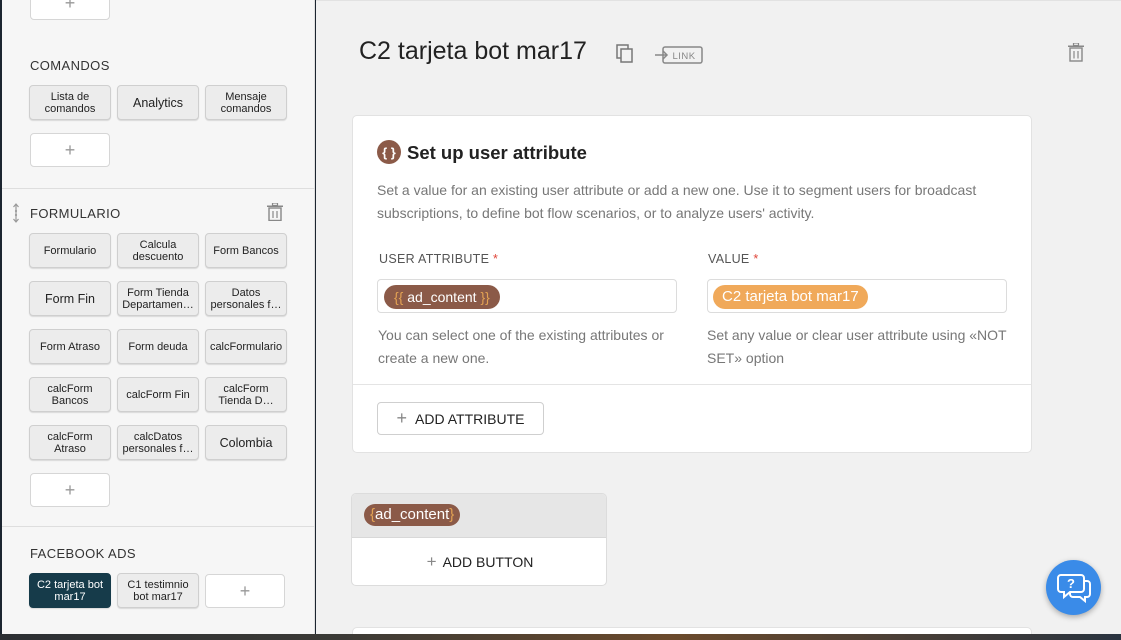  I want to click on link-icon: LINK, so click(679, 55).